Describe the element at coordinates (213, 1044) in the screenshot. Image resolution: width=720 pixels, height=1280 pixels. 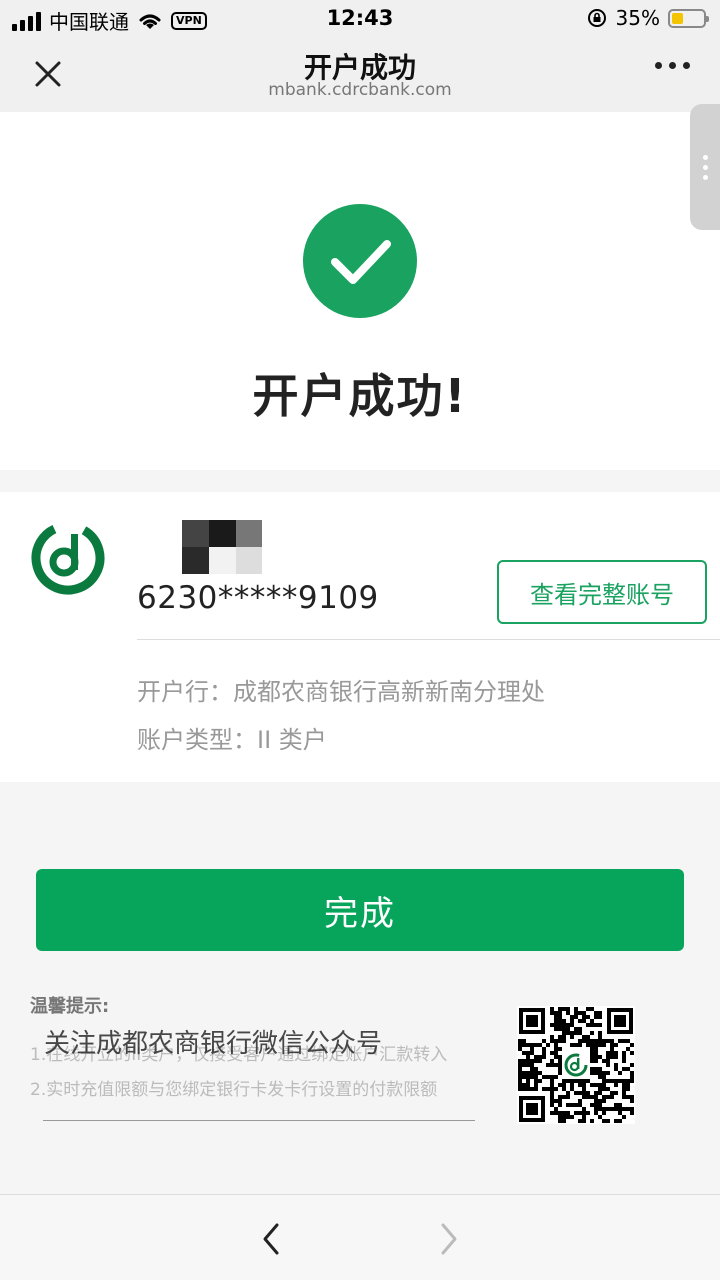
I see `wechat-follow-text: 关注成都农商银行微信公众号` at that location.